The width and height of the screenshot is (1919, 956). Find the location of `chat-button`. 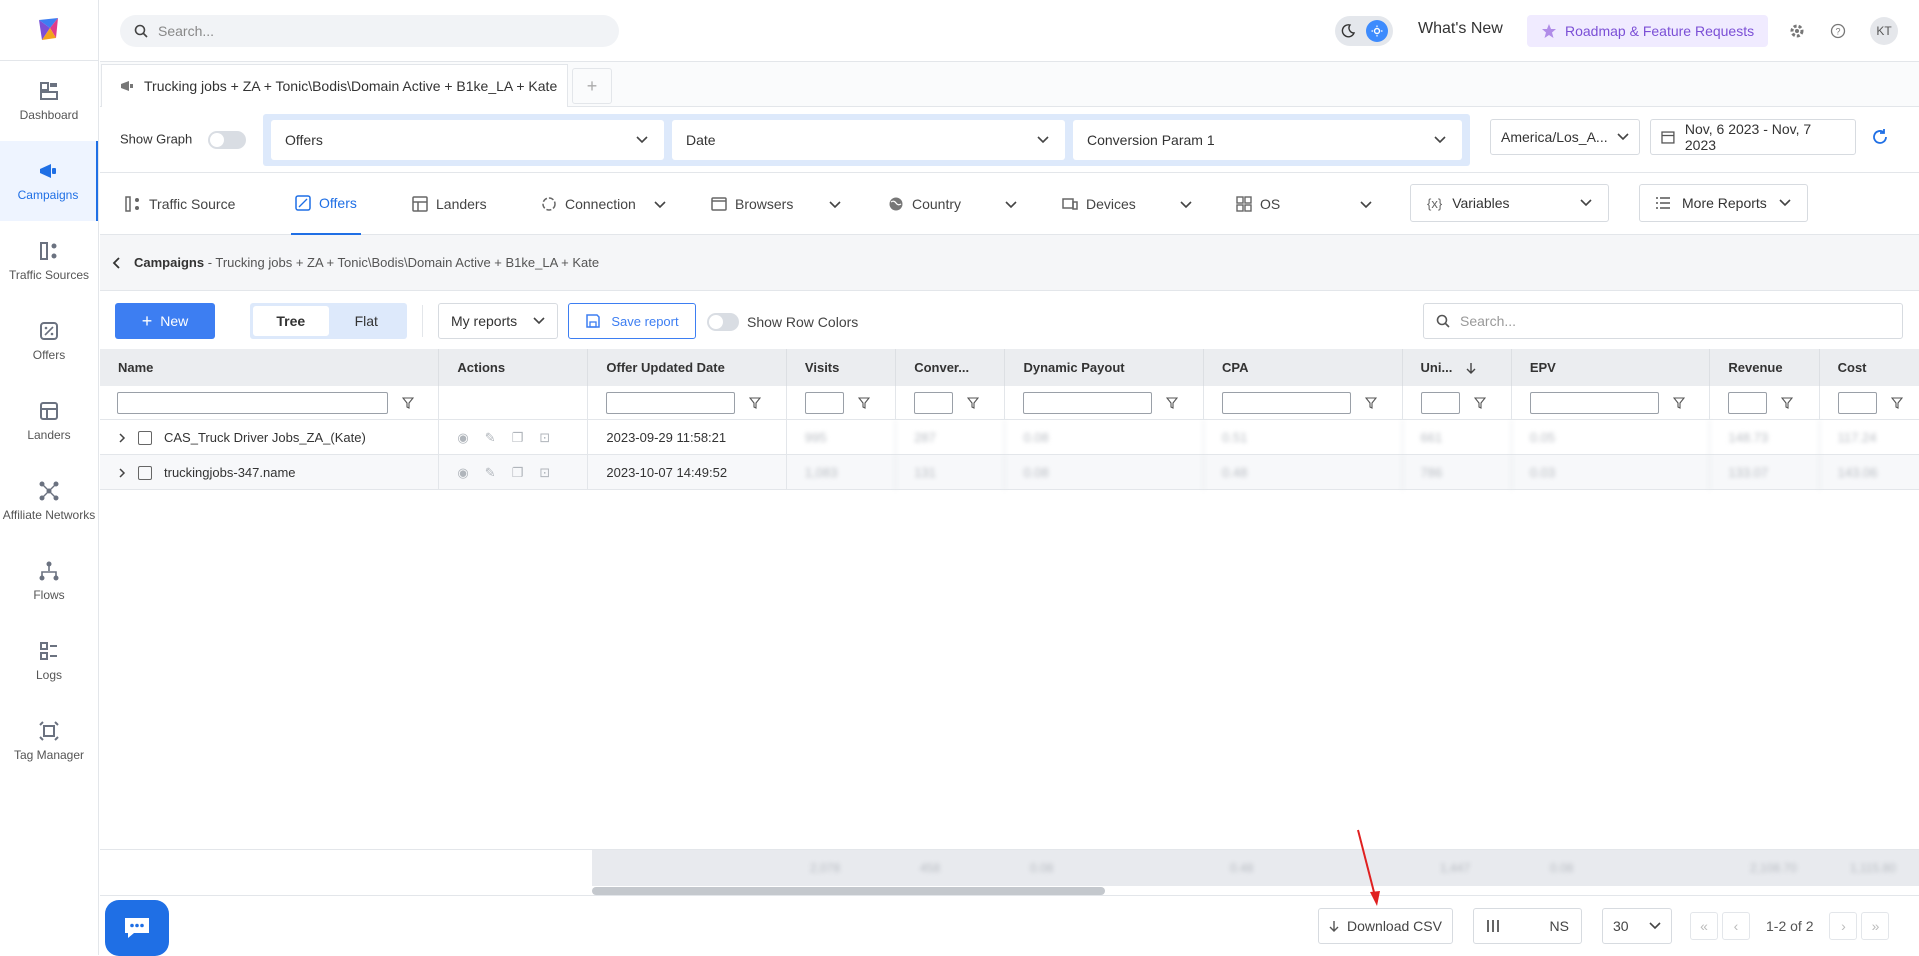

chat-button is located at coordinates (137, 928).